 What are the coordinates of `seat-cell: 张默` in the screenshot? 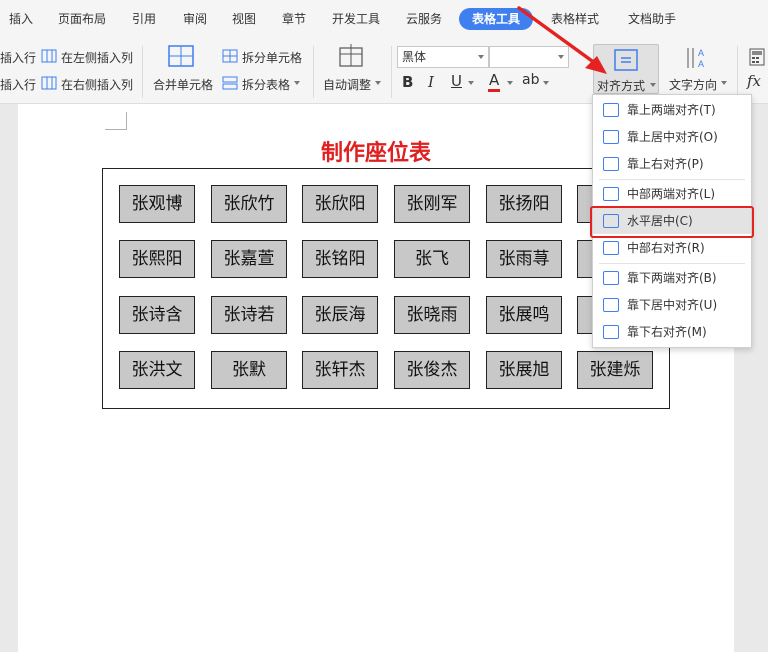 It's located at (249, 370).